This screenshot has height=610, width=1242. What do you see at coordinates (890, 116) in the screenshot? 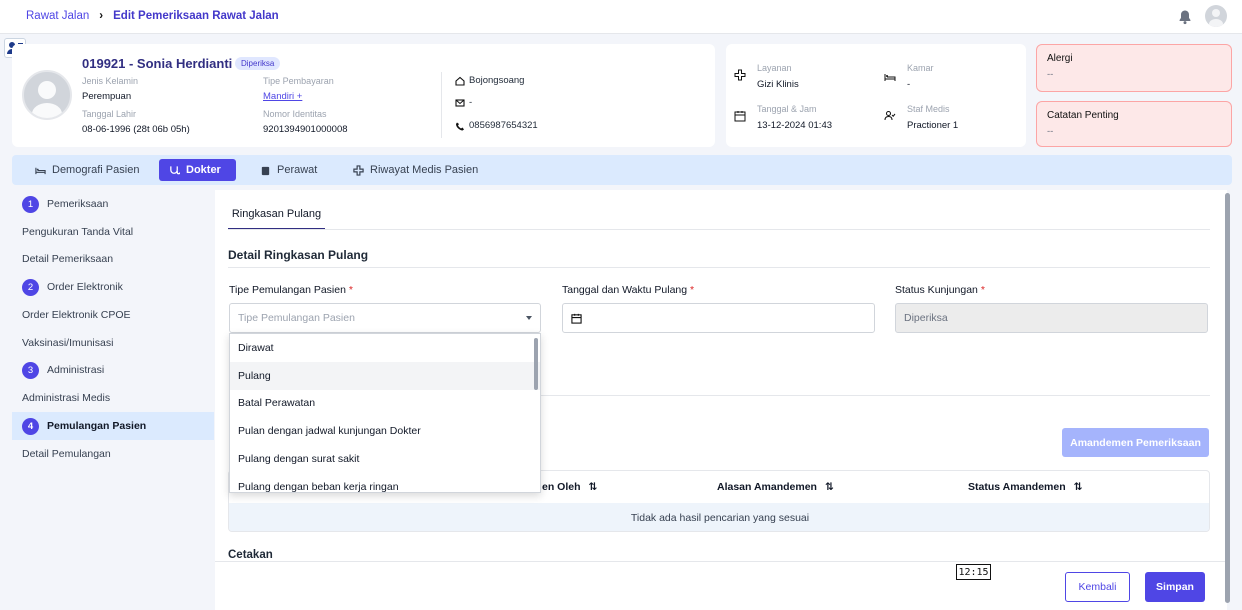
I see `user-check-icon` at bounding box center [890, 116].